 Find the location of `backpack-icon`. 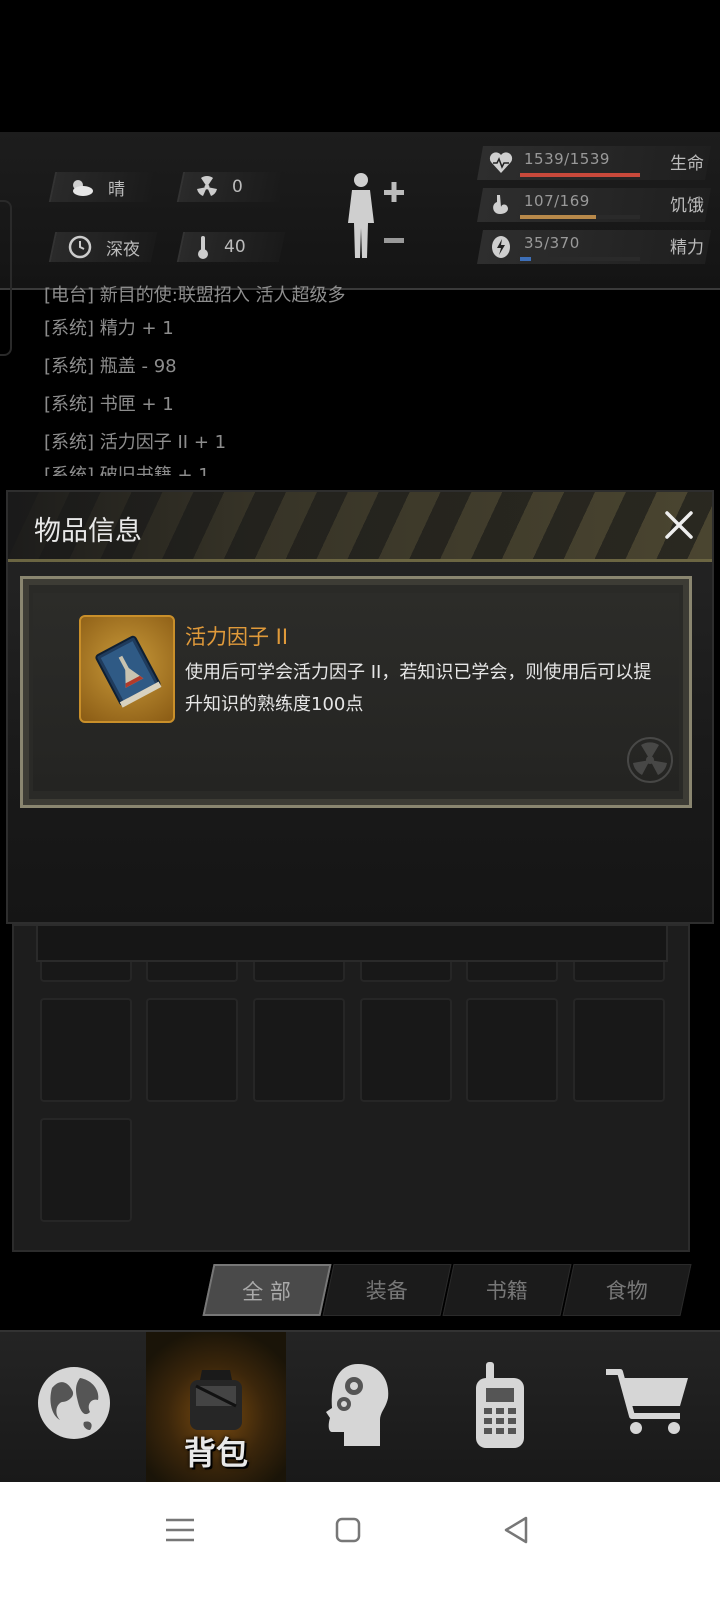

backpack-icon is located at coordinates (216, 1400).